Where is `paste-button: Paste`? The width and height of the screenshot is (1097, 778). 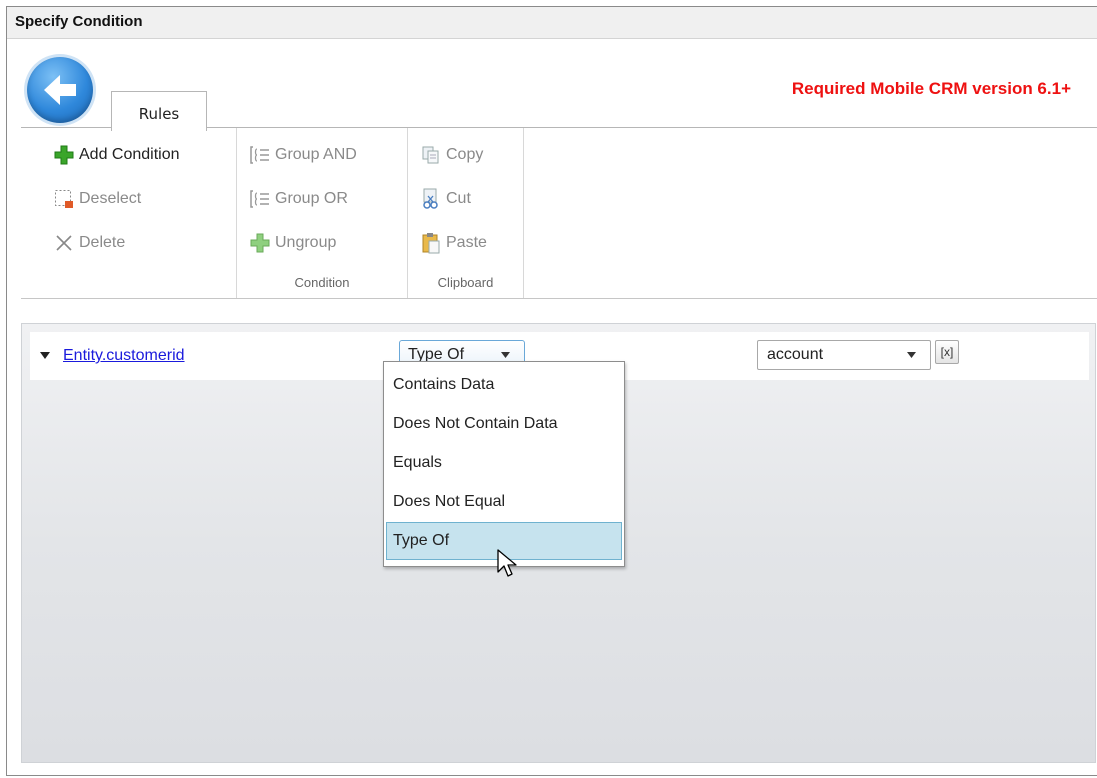 paste-button: Paste is located at coordinates (453, 243).